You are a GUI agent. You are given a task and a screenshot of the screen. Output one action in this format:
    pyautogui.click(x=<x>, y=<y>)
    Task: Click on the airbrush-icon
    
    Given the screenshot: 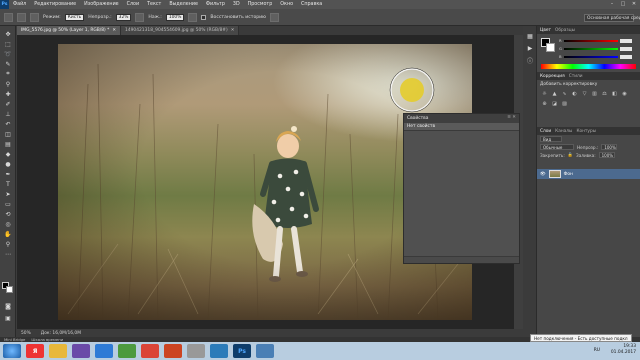 What is the action you would take?
    pyautogui.click(x=193, y=17)
    